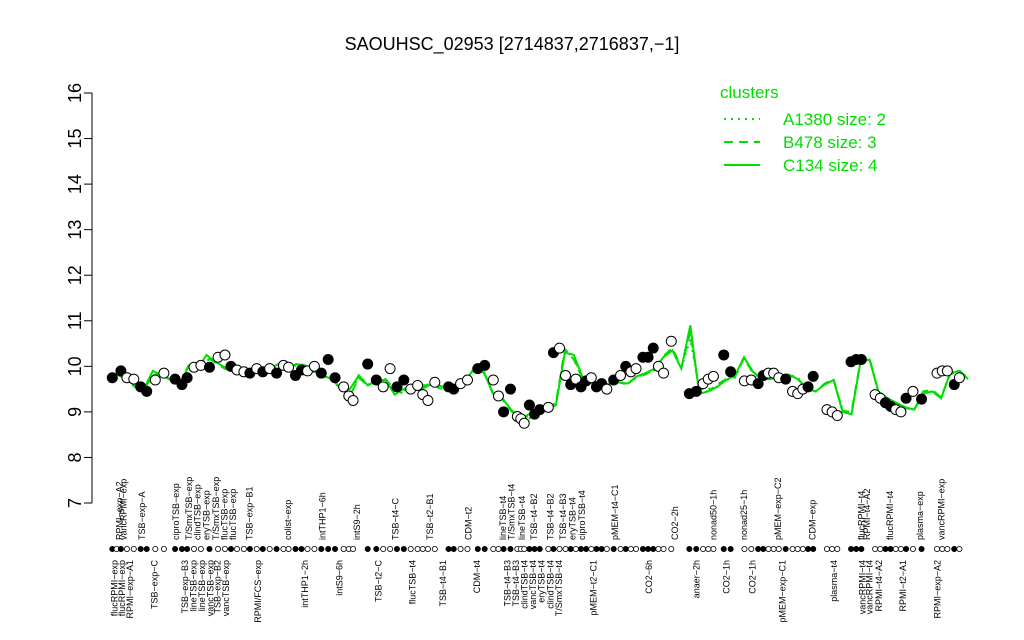 Image resolution: width=1024 pixels, height=640 pixels. I want to click on x-tick-label: TSB−t4−B3, so click(563, 516).